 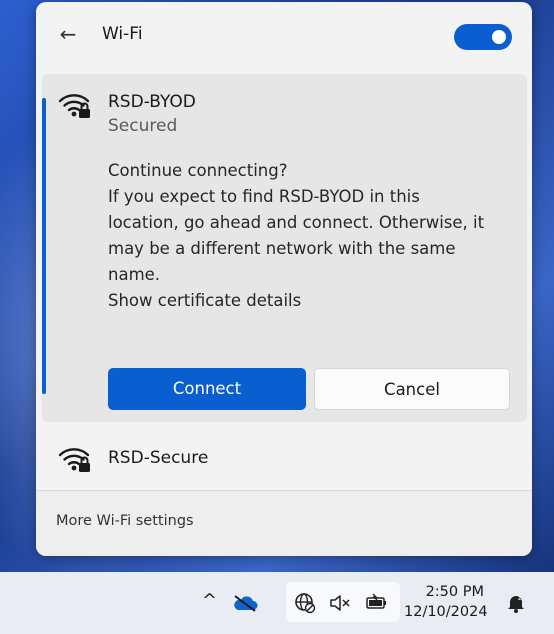 I want to click on wifi-header: ← Wi-Fi, so click(x=284, y=35).